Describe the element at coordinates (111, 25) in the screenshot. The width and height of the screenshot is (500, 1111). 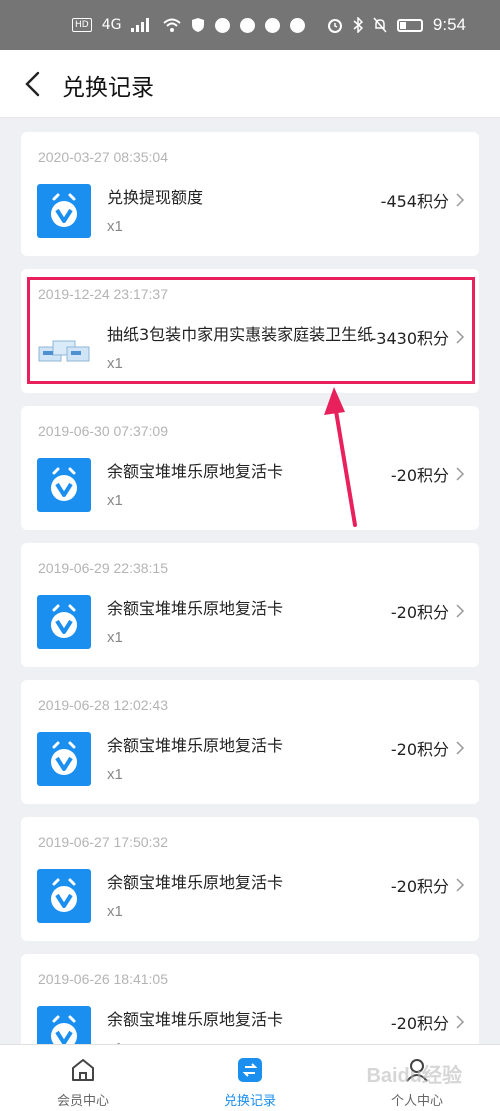
I see `network-label: 4G` at that location.